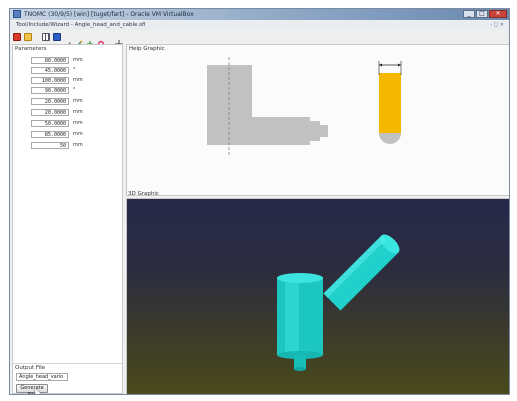  What do you see at coordinates (42, 377) in the screenshot?
I see `output-filename-field: Angle_head_vario` at bounding box center [42, 377].